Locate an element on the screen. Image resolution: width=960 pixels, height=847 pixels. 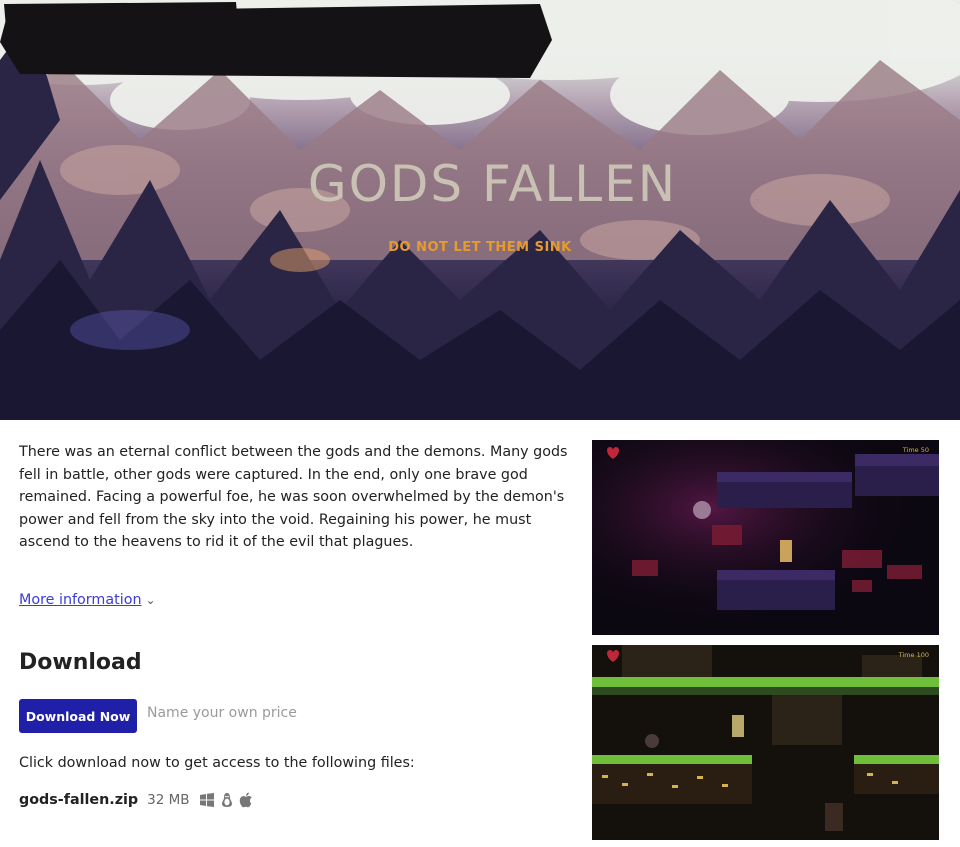
file-size: 32 MB is located at coordinates (168, 800).